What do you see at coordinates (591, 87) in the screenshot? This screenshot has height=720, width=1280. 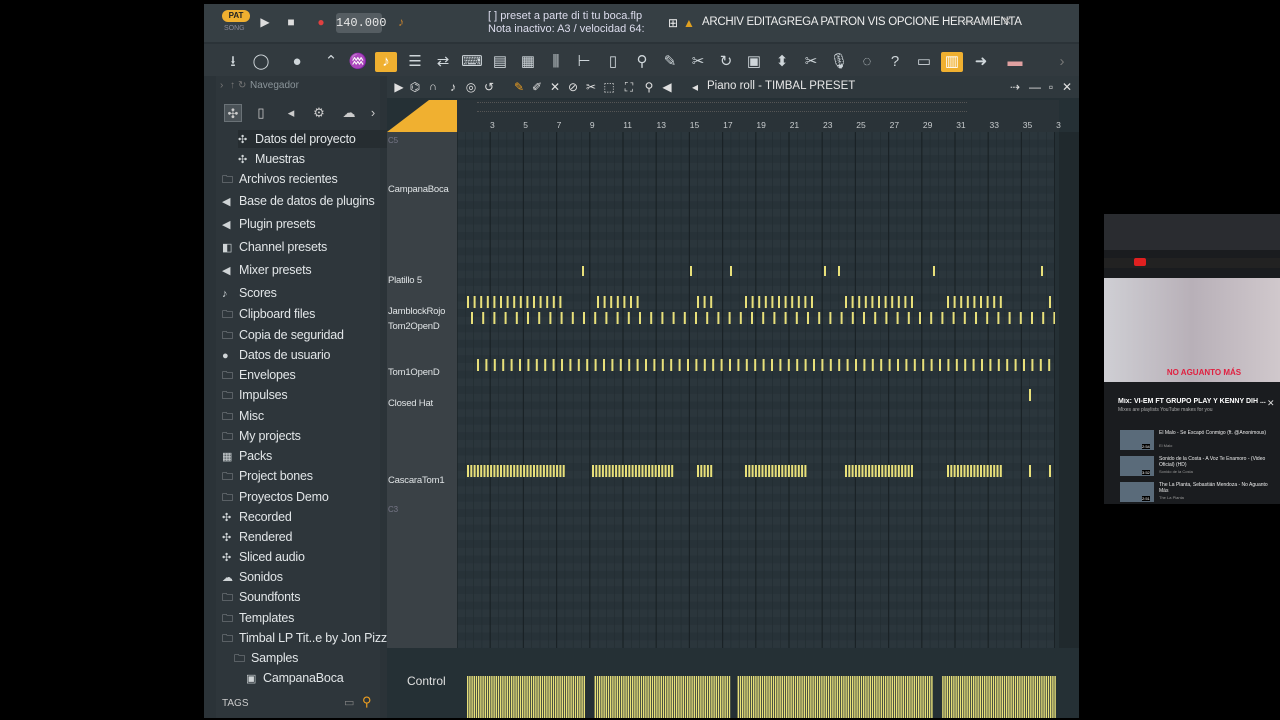 I see `slice-icon: ✂` at bounding box center [591, 87].